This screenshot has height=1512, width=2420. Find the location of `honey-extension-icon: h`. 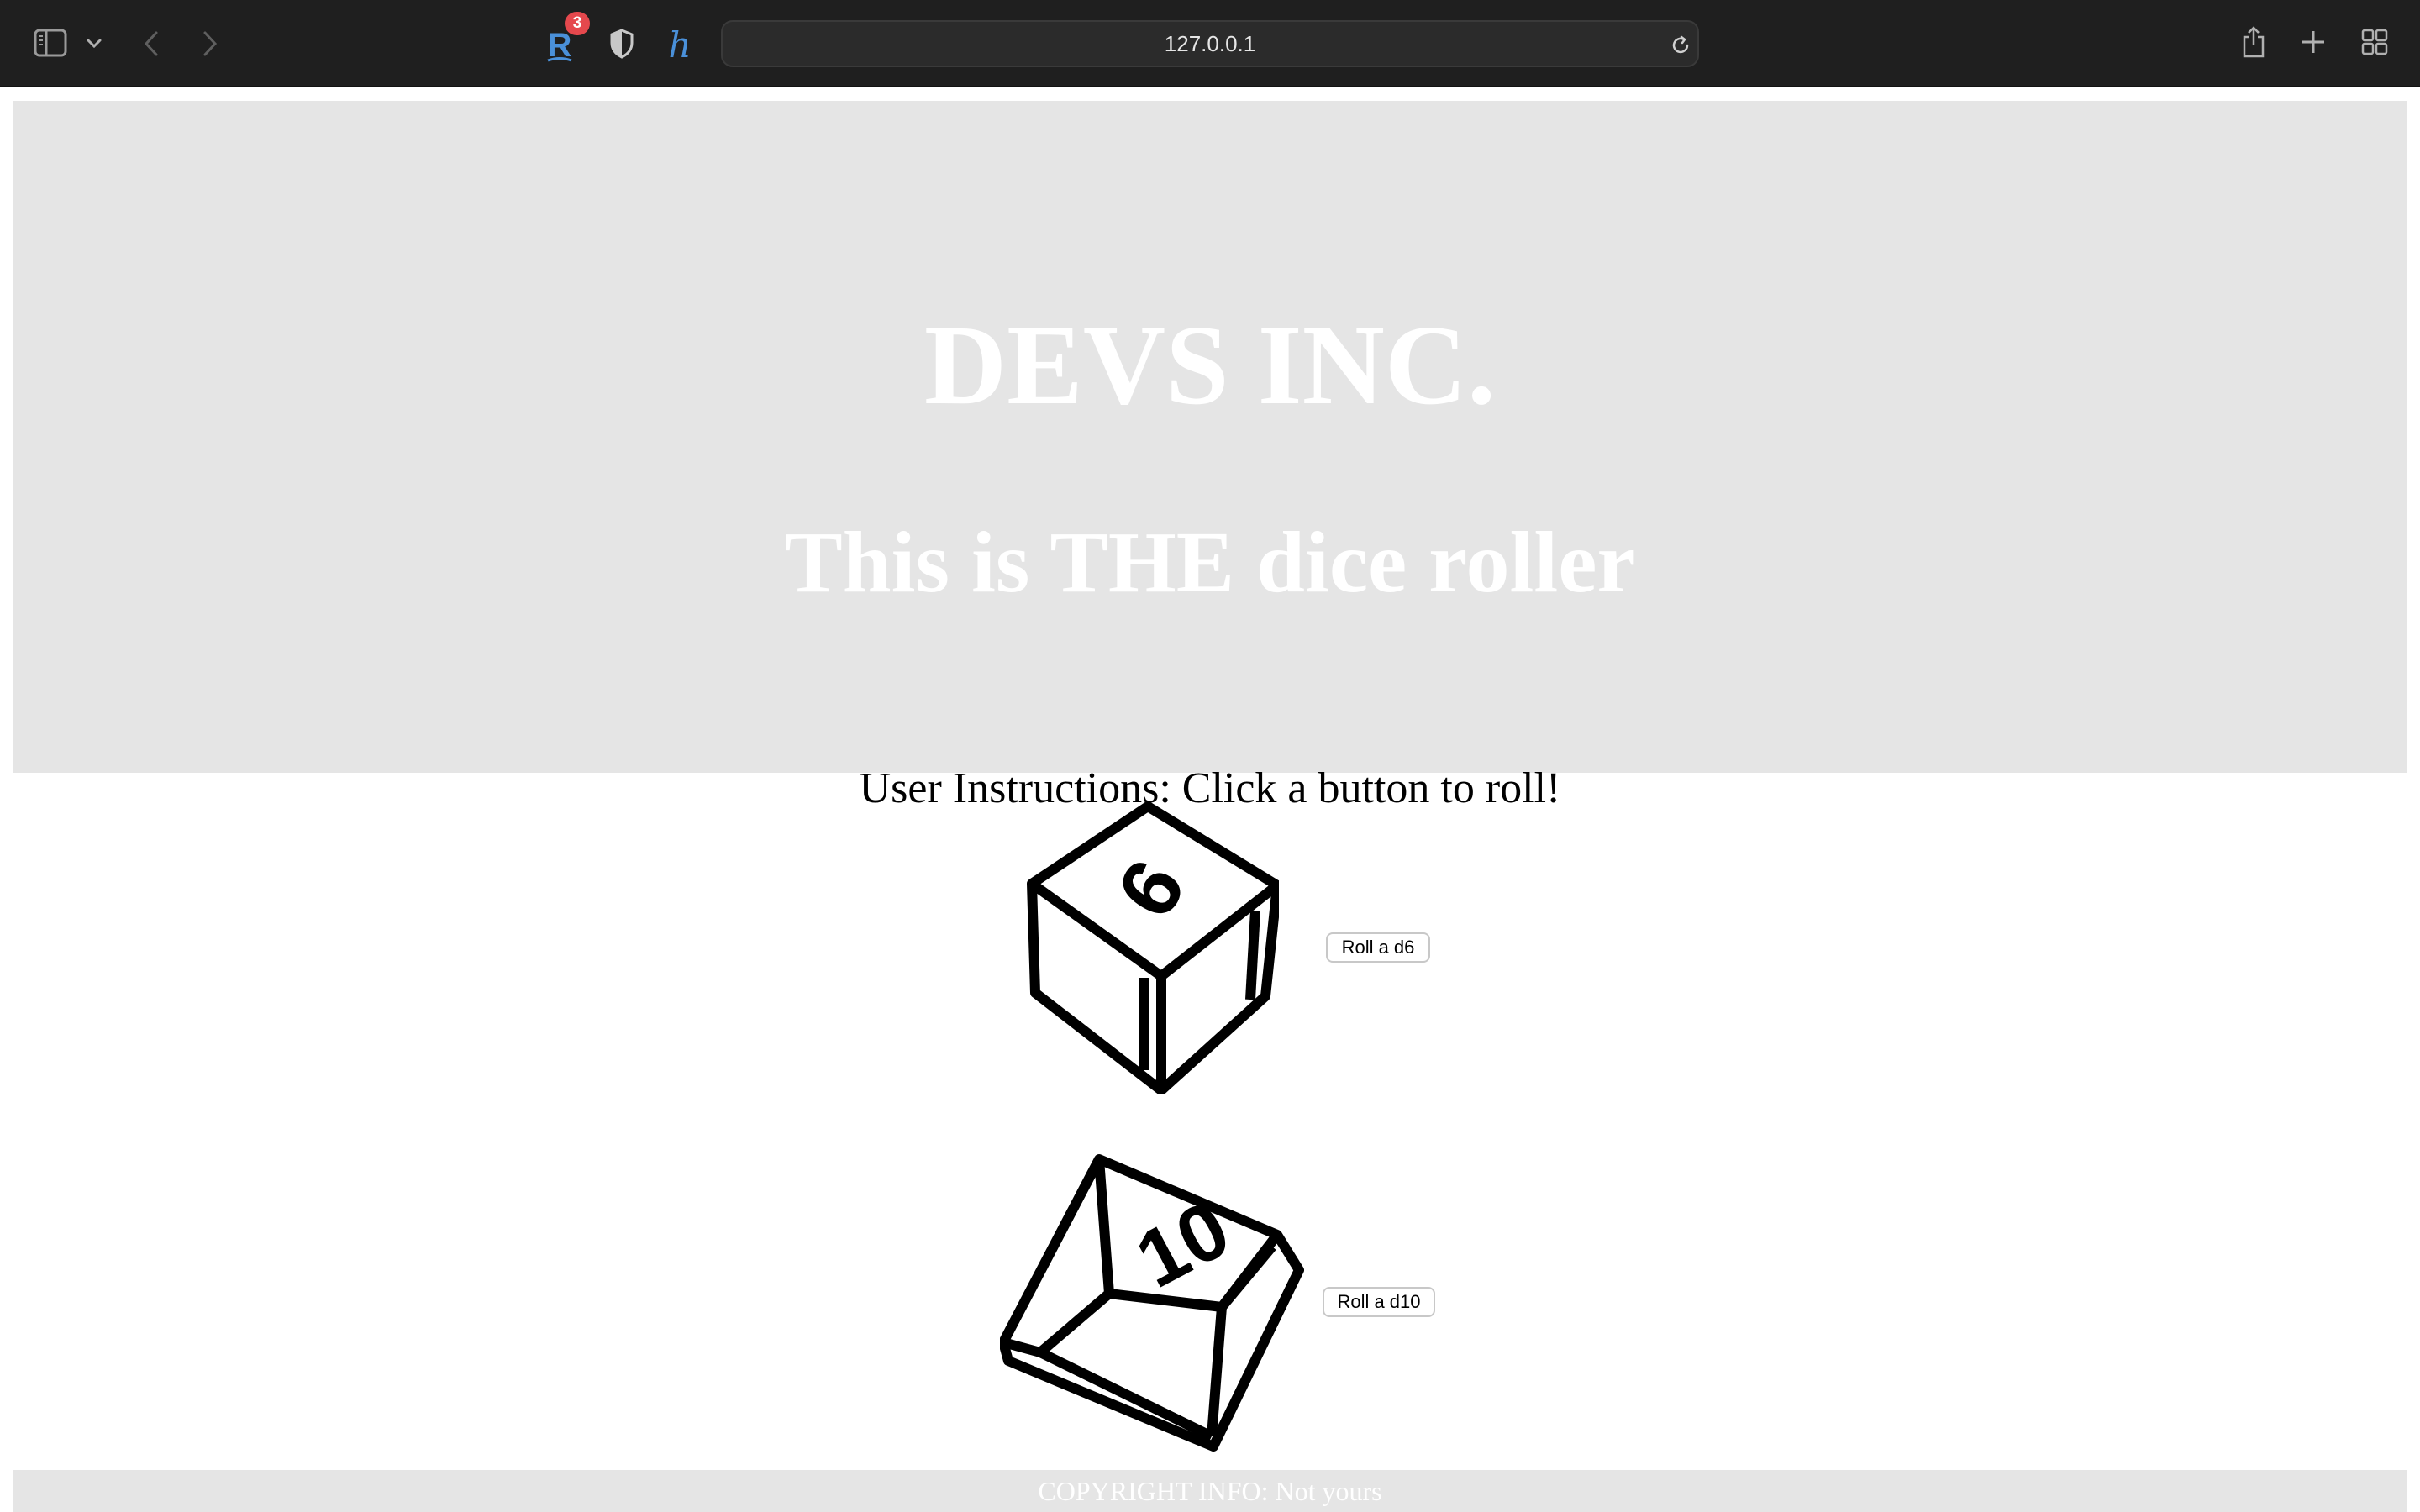

honey-extension-icon: h is located at coordinates (680, 44).